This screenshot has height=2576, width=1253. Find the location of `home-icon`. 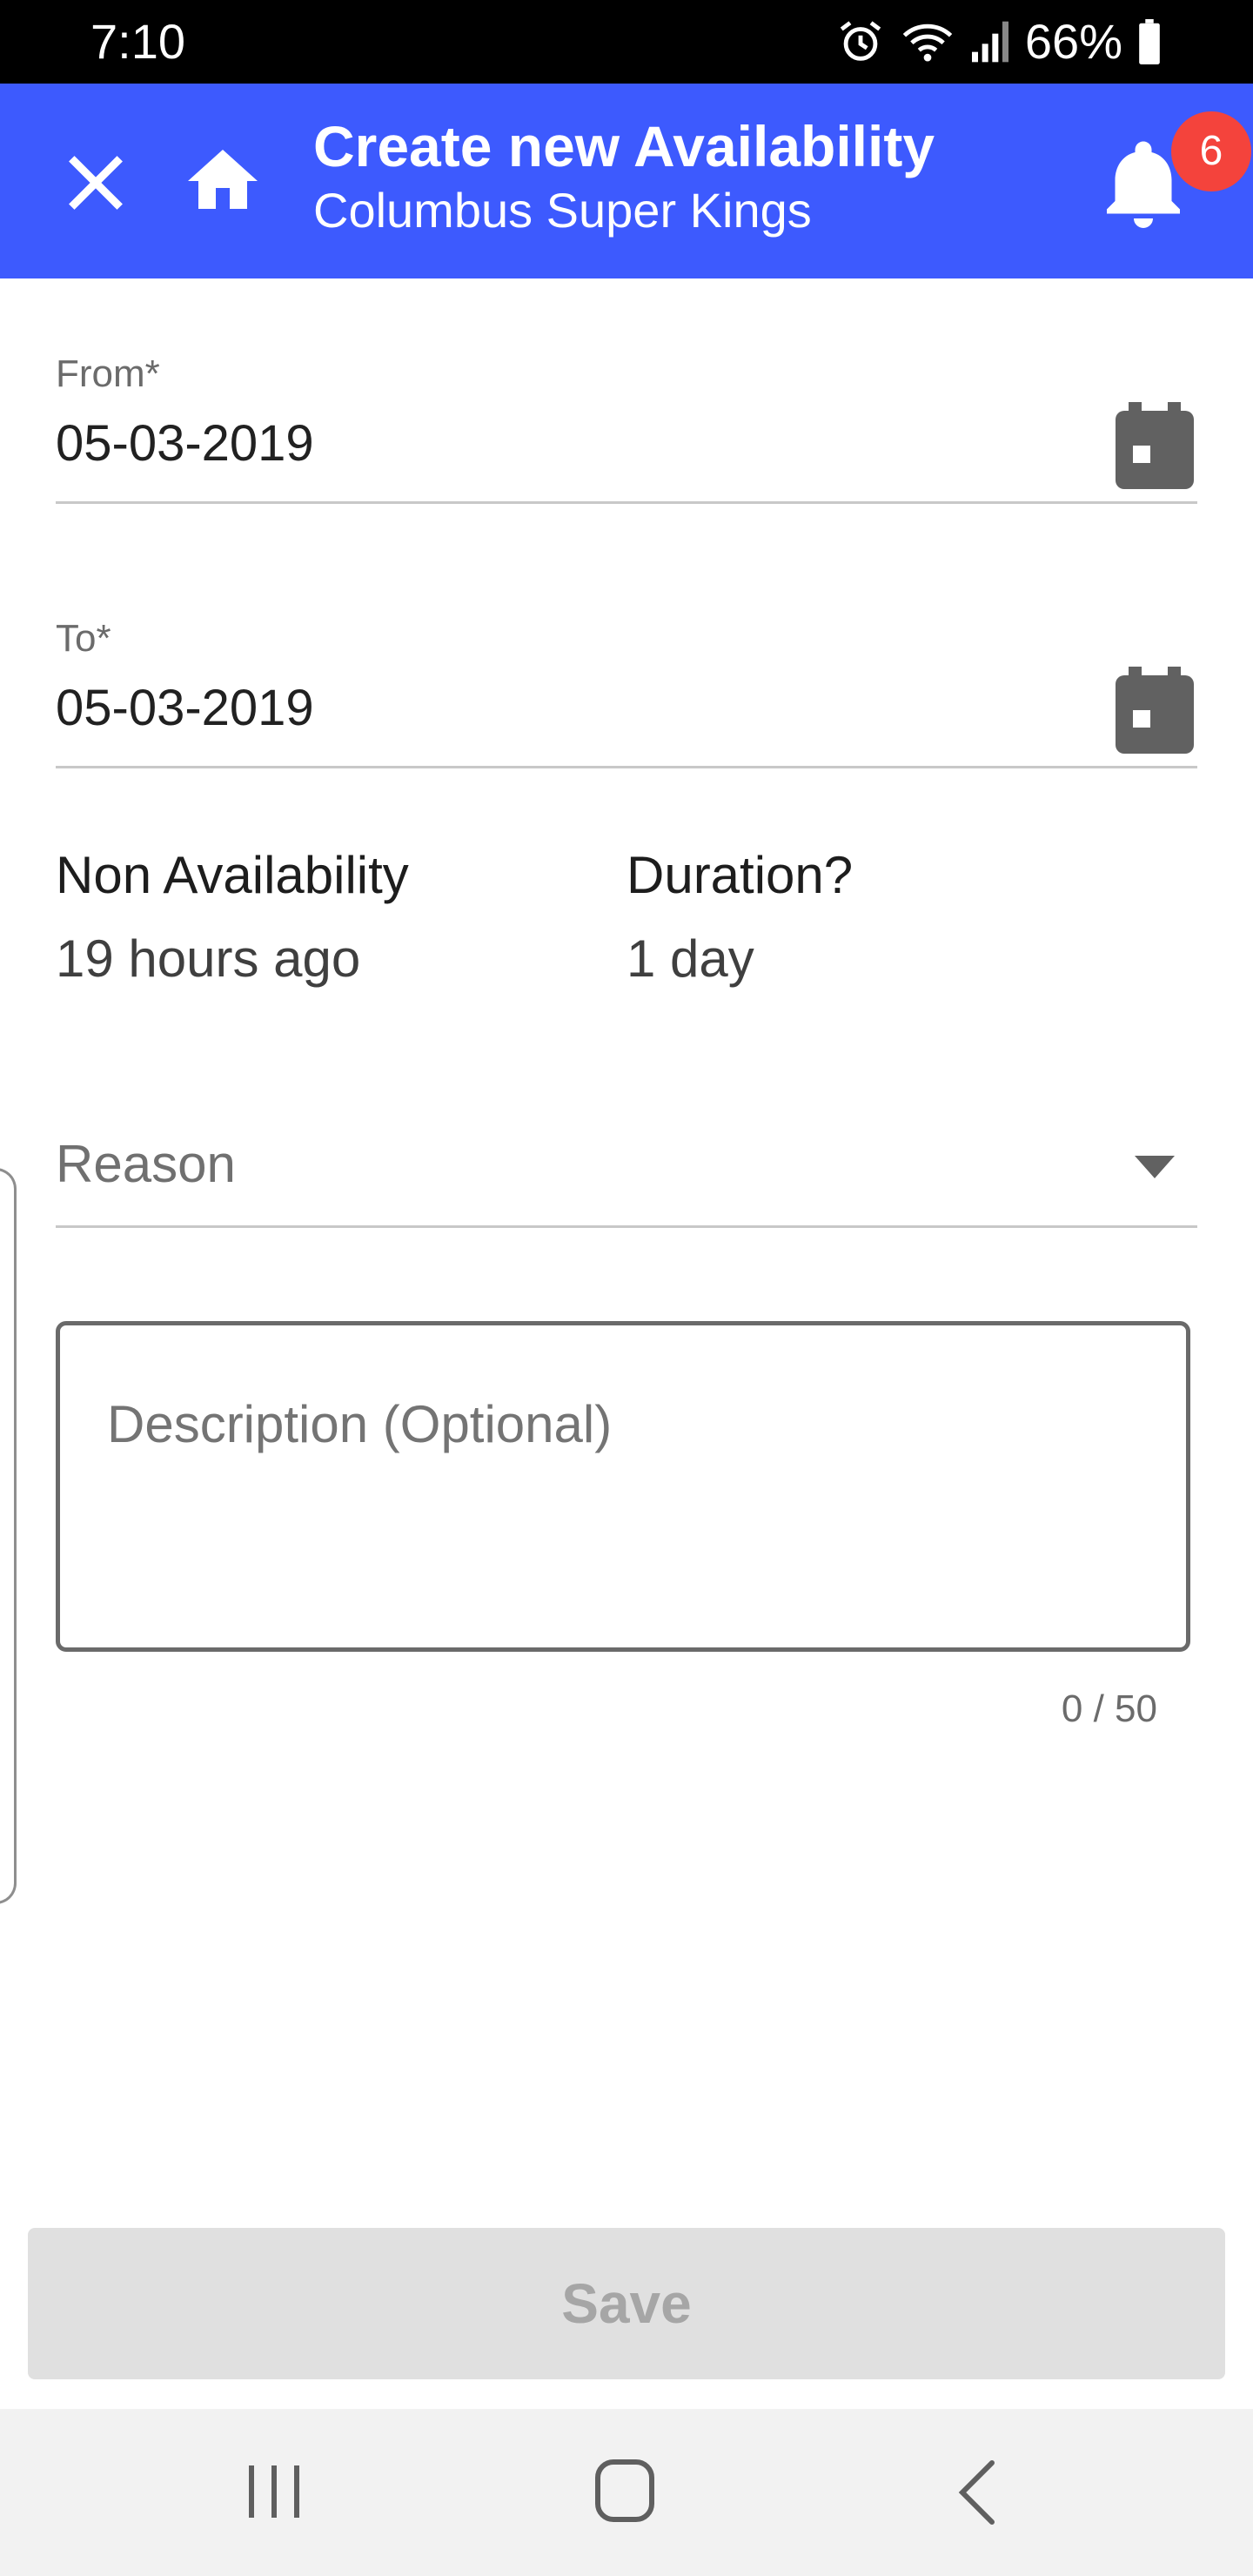

home-icon is located at coordinates (223, 179).